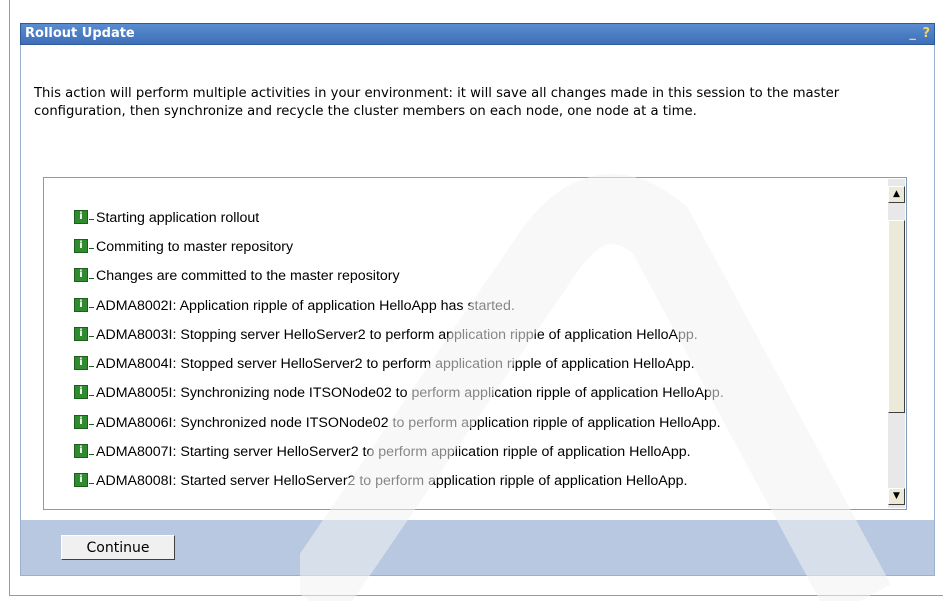 This screenshot has width=944, height=601. Describe the element at coordinates (896, 496) in the screenshot. I see `scroll-down-button: ▼` at that location.